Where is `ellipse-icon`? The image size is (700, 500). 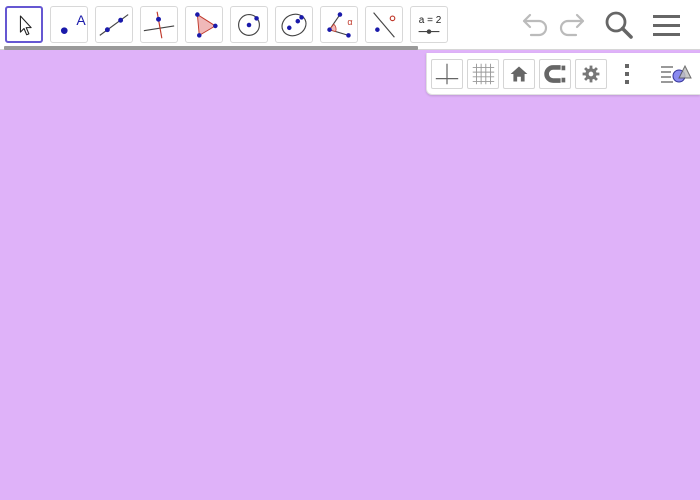 ellipse-icon is located at coordinates (294, 25).